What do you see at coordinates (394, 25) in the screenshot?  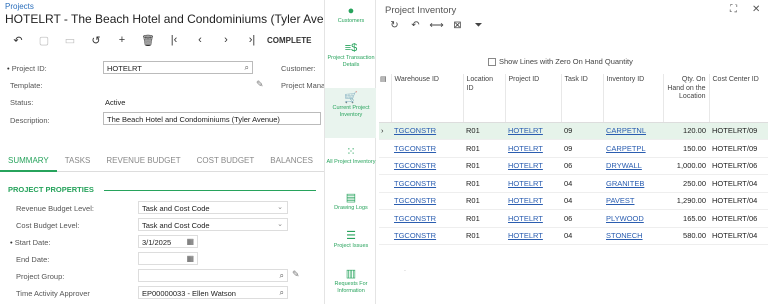 I see `refresh-icon: ↻` at bounding box center [394, 25].